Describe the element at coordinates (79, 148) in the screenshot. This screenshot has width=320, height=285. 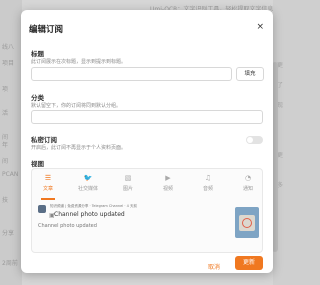
I see `private-field-hint: 开启后，此订阅不再显示于个人资料页面。` at that location.